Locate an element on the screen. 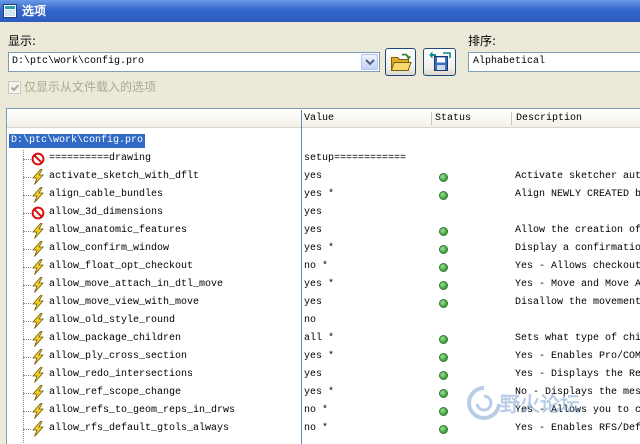 This screenshot has height=444, width=640. sort-order-combobox: Alphabetical is located at coordinates (554, 62).